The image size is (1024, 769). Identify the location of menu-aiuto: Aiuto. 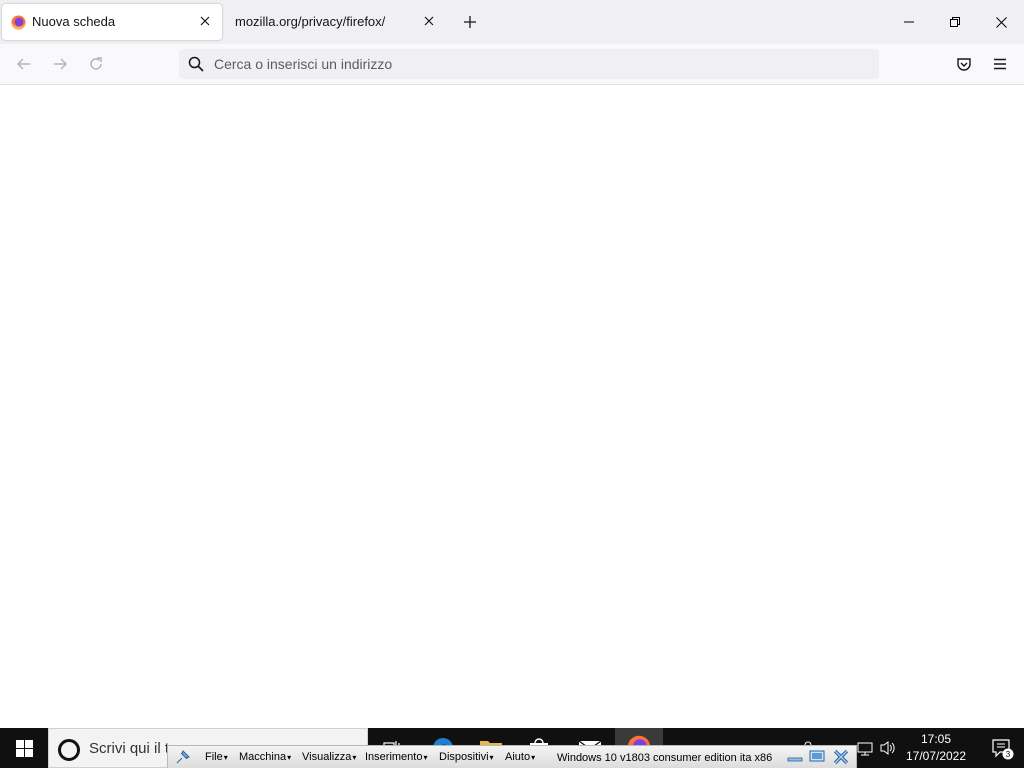
(520, 757).